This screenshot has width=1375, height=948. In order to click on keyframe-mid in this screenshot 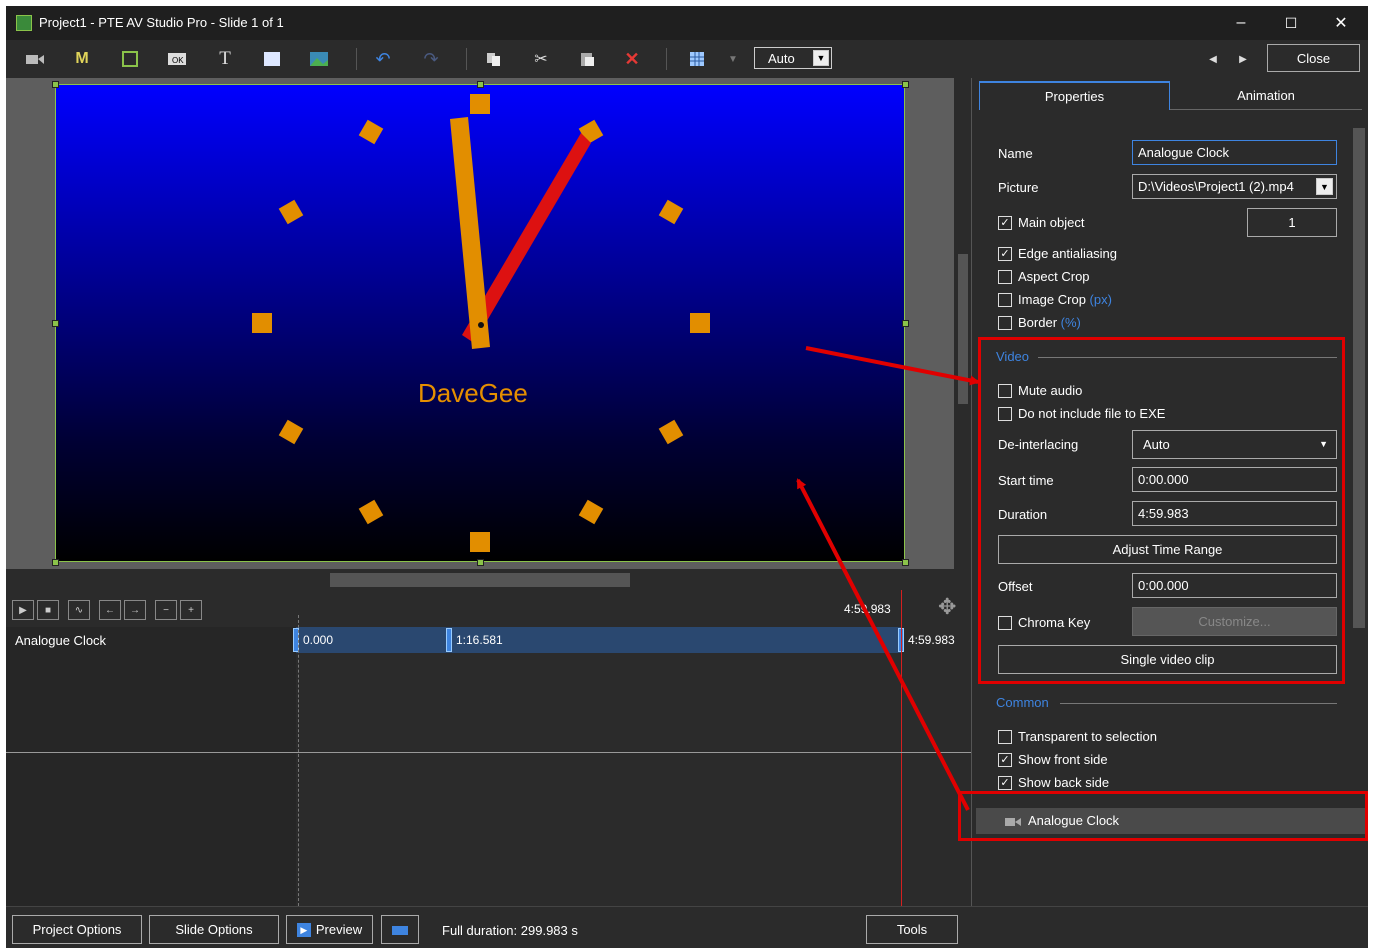, I will do `click(449, 640)`.